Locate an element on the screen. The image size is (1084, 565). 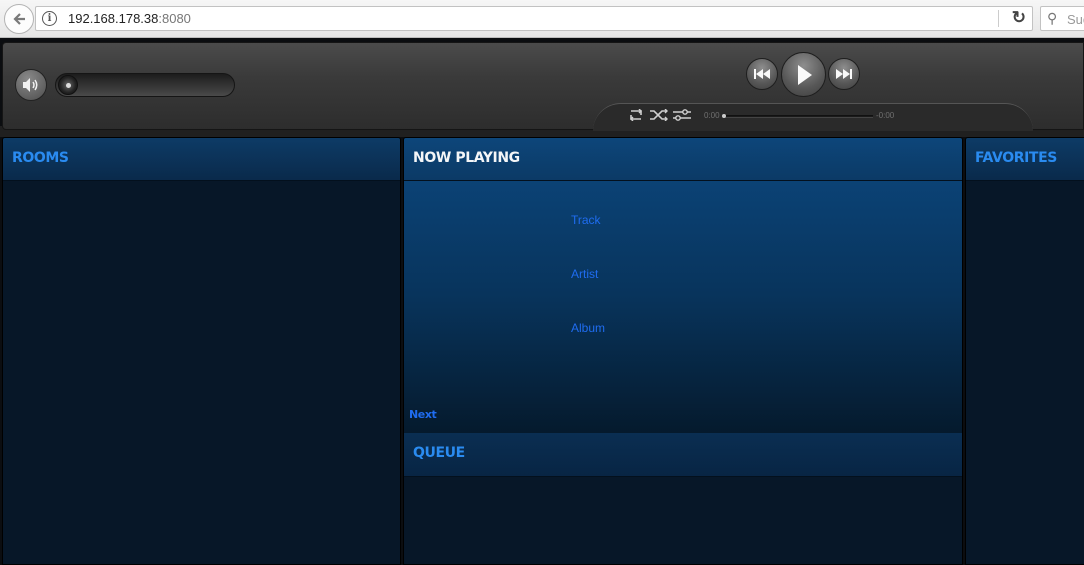
play-icon is located at coordinates (803, 74).